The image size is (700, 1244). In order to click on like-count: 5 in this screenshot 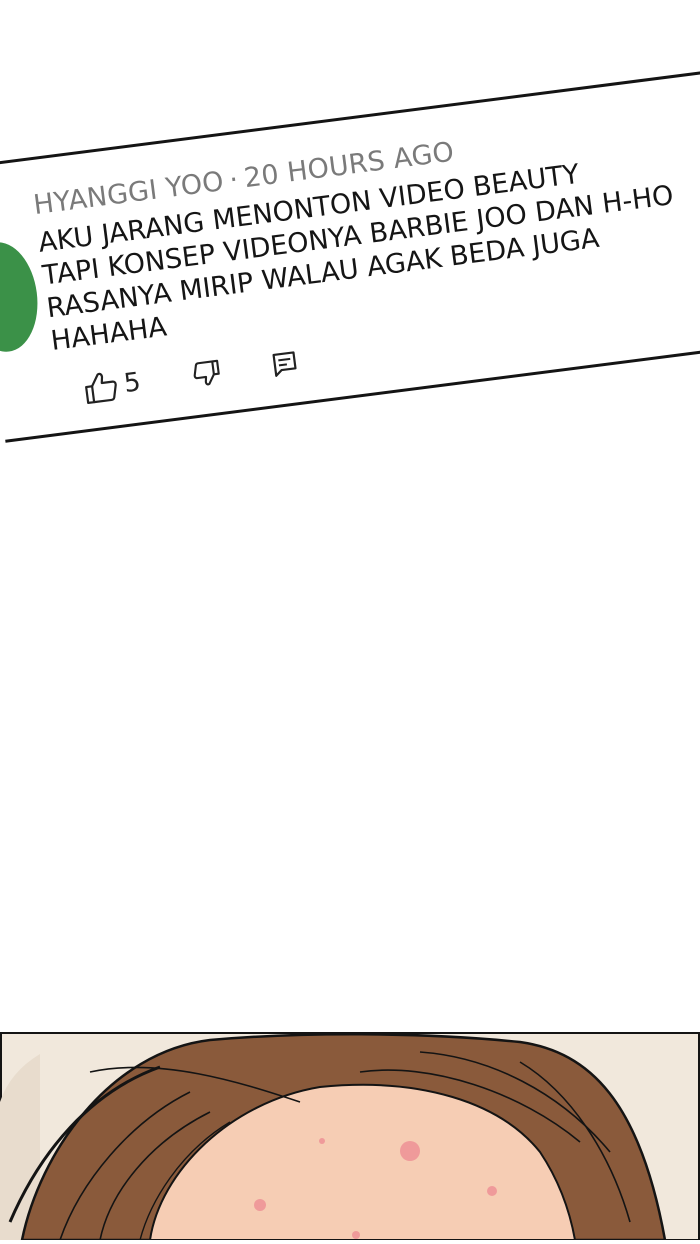, I will do `click(132, 383)`.